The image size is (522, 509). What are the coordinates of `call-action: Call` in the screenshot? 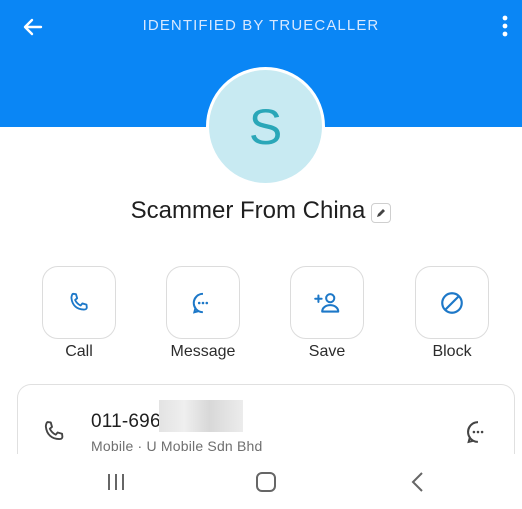 It's located at (79, 313).